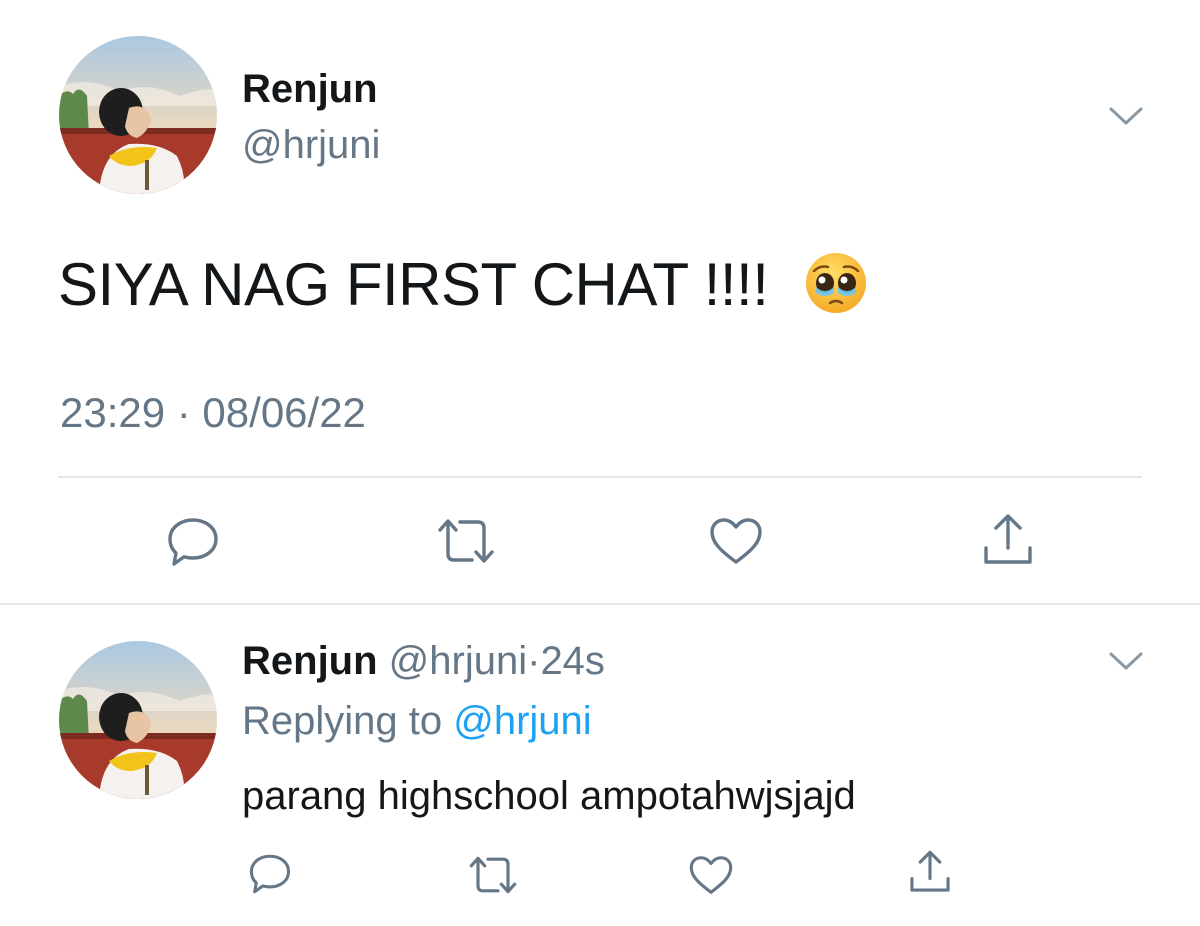  I want to click on tweet-timestamp: 23:29 · 08/06/22, so click(213, 413).